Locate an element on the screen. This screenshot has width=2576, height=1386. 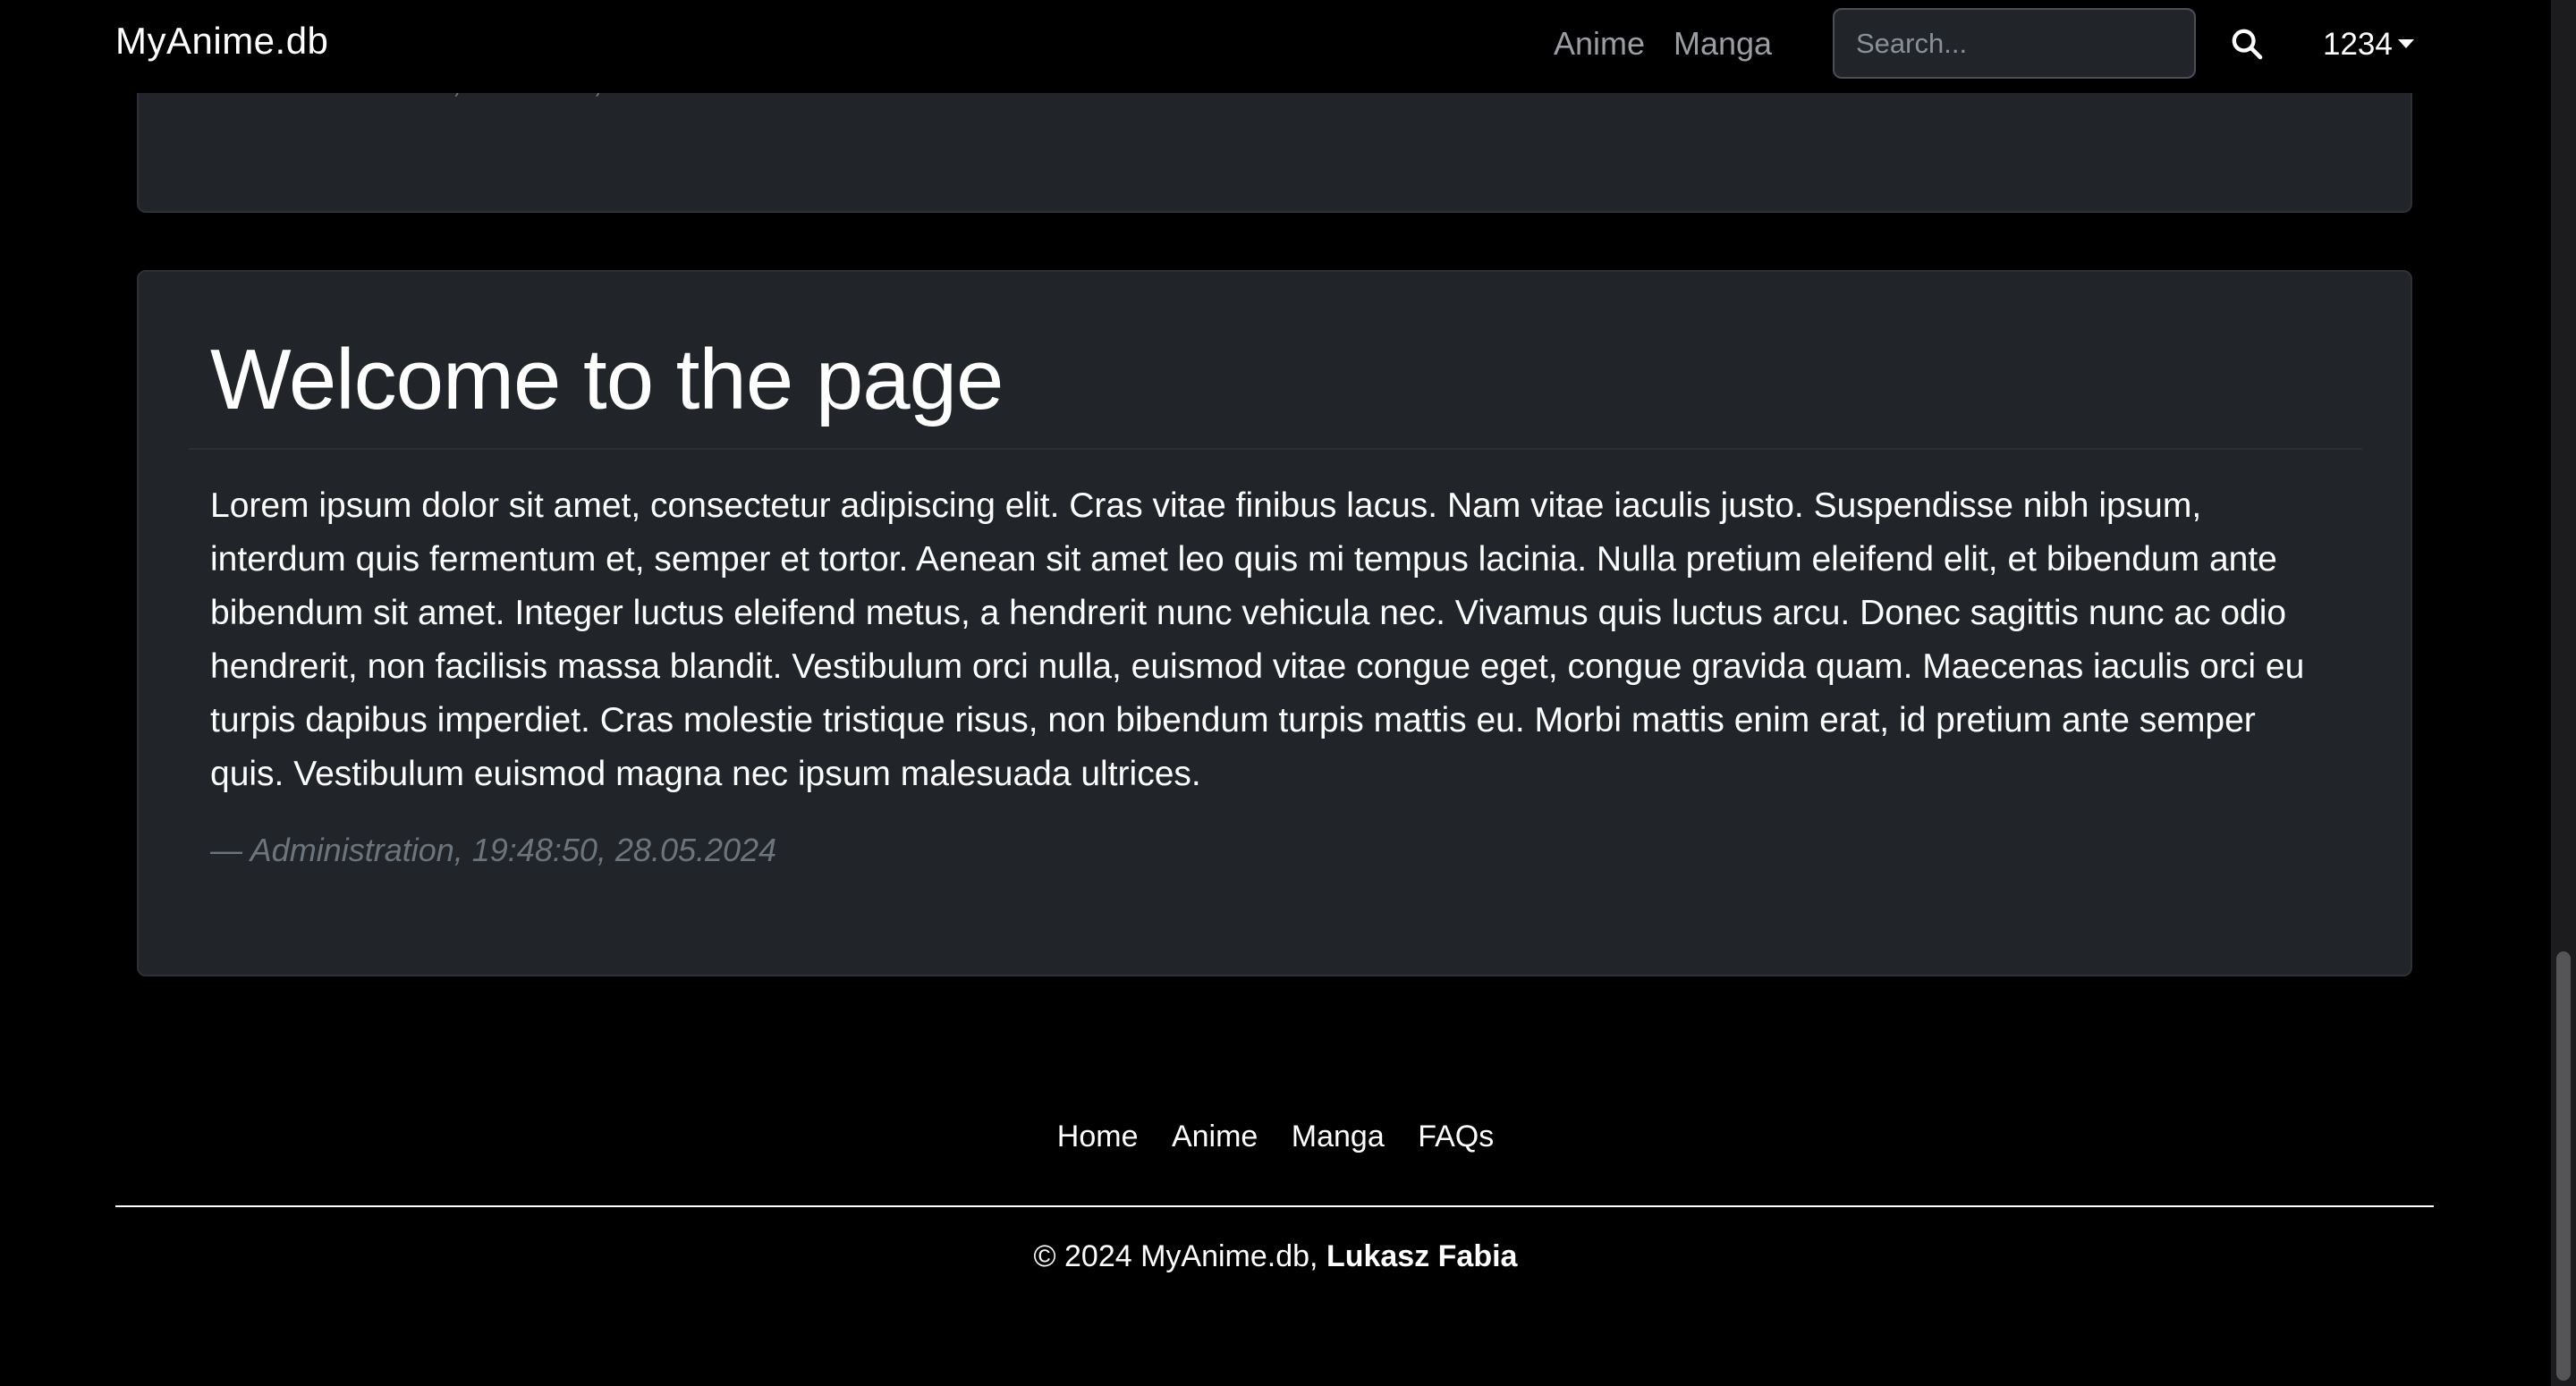
footer-divider is located at coordinates (1274, 1206).